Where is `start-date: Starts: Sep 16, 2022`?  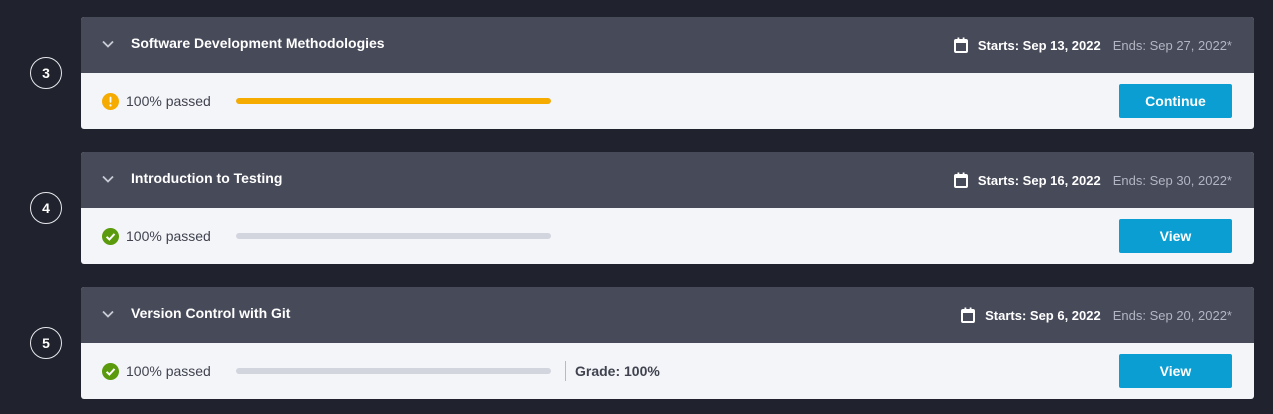
start-date: Starts: Sep 16, 2022 is located at coordinates (1039, 180).